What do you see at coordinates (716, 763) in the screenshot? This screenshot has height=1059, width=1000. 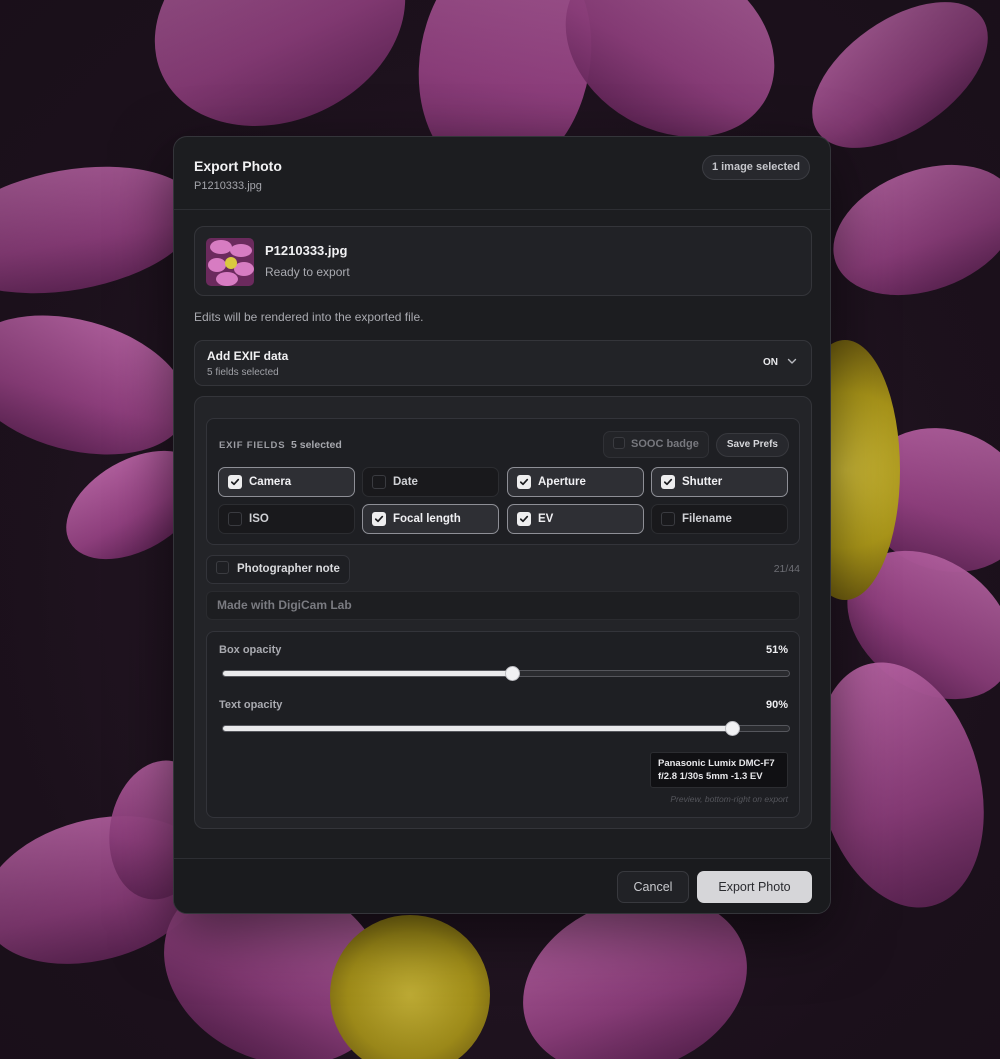 I see `preview-line-1: Panasonic Lumix DMC-F7` at bounding box center [716, 763].